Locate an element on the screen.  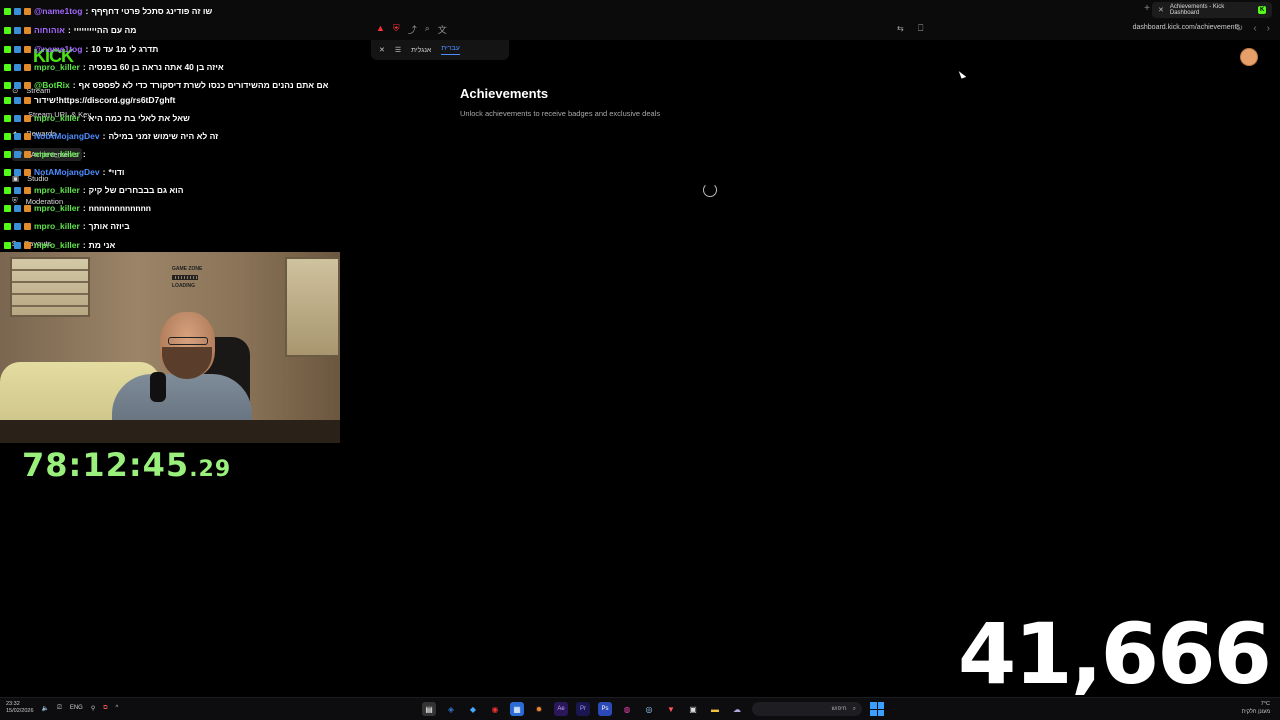
share-icon: ⤴ is located at coordinates (412, 29).